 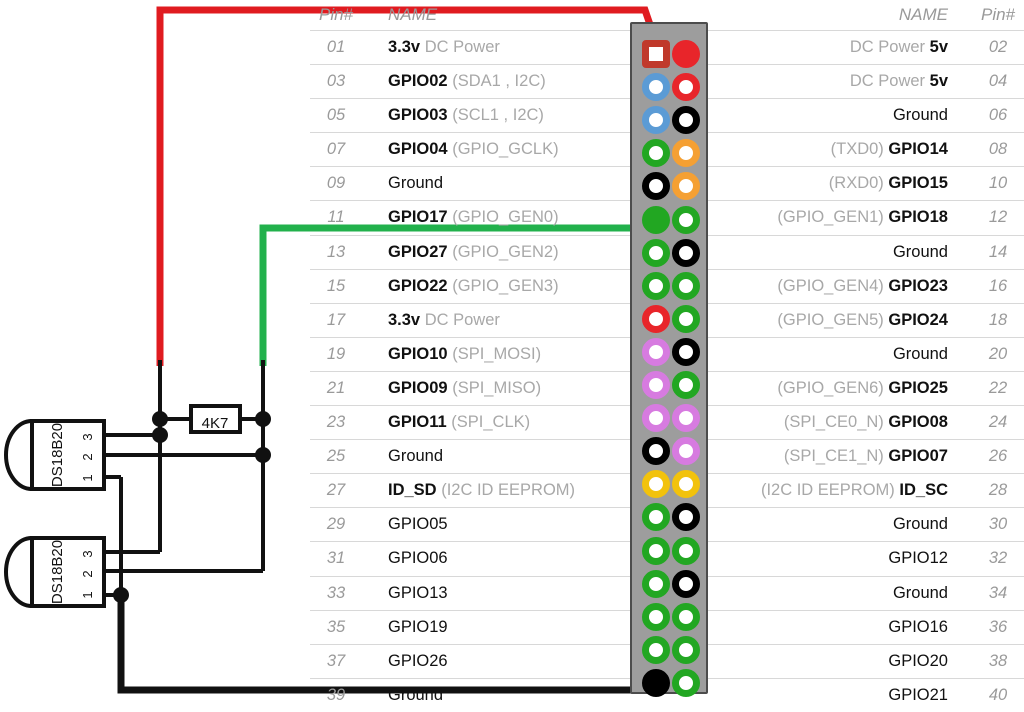 I want to click on sensor-bottom-label: DS18B20, so click(x=57, y=572).